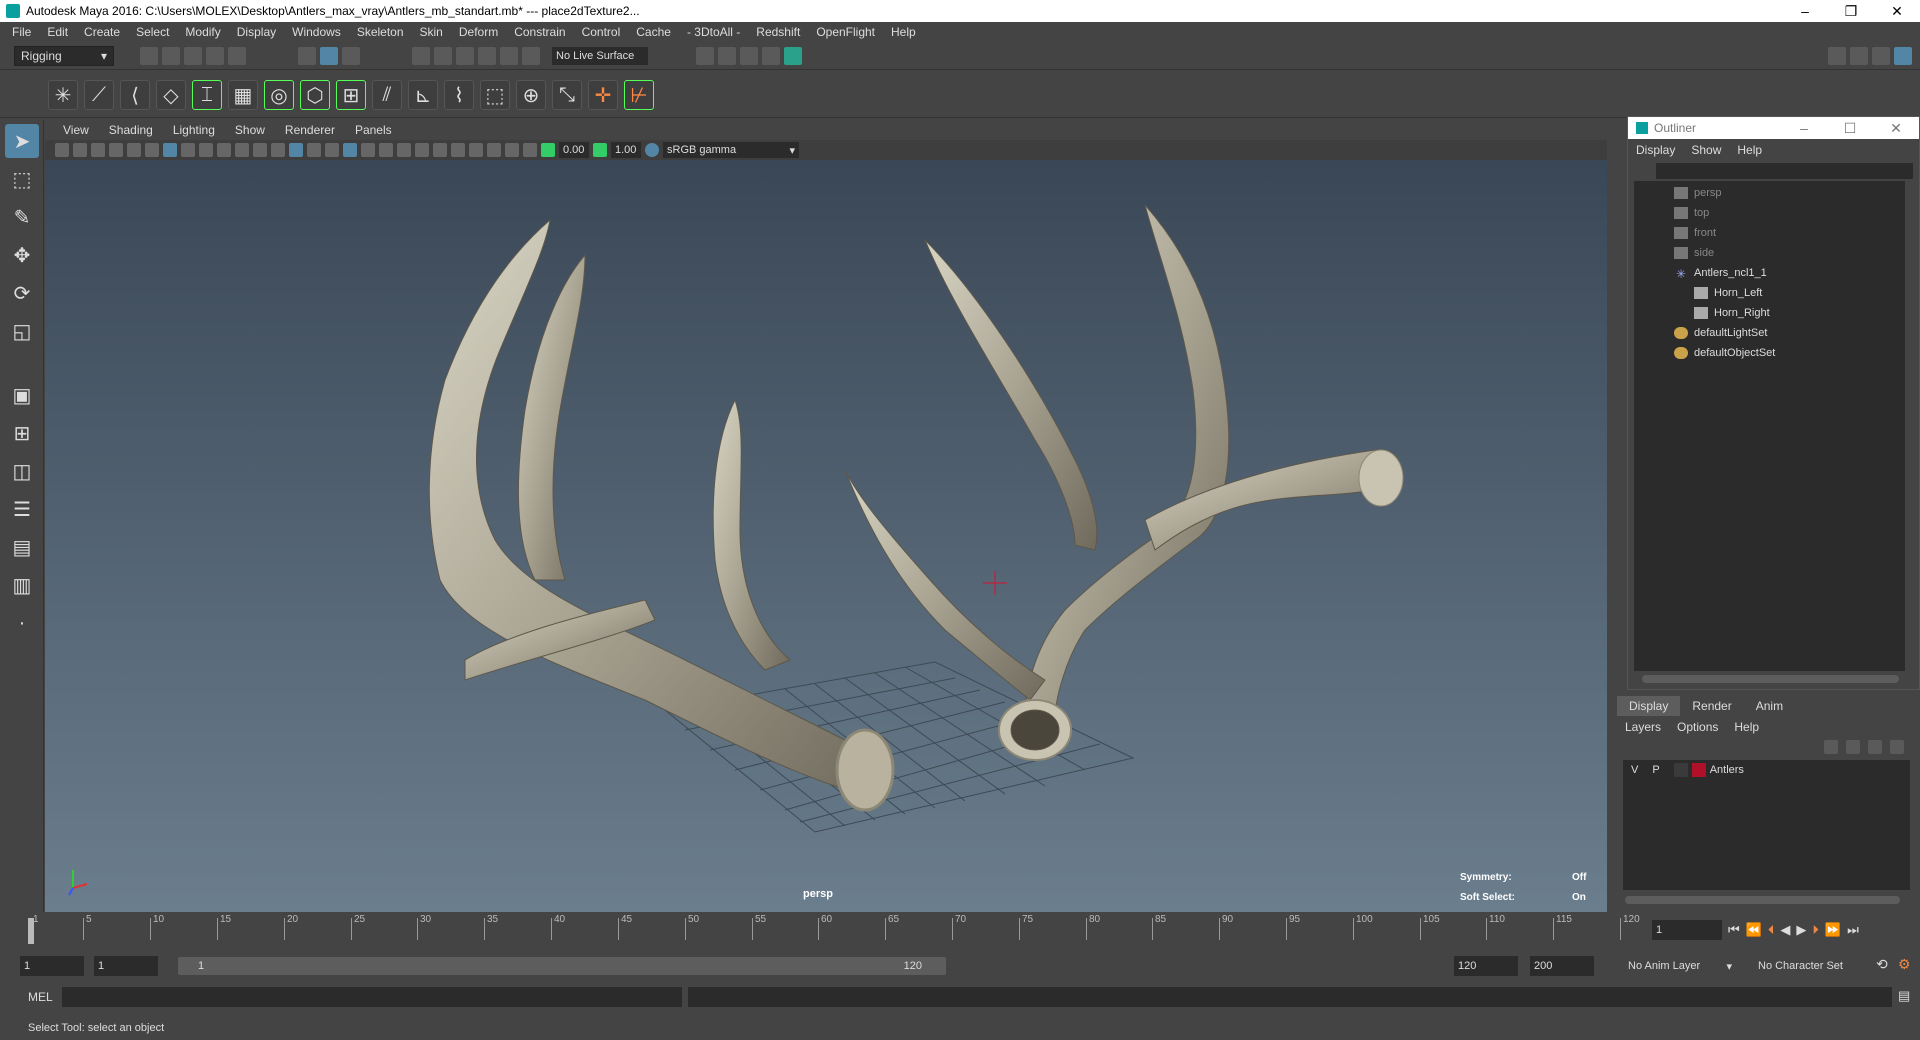 The image size is (1920, 1040). I want to click on snap-view-icon, so click(487, 56).